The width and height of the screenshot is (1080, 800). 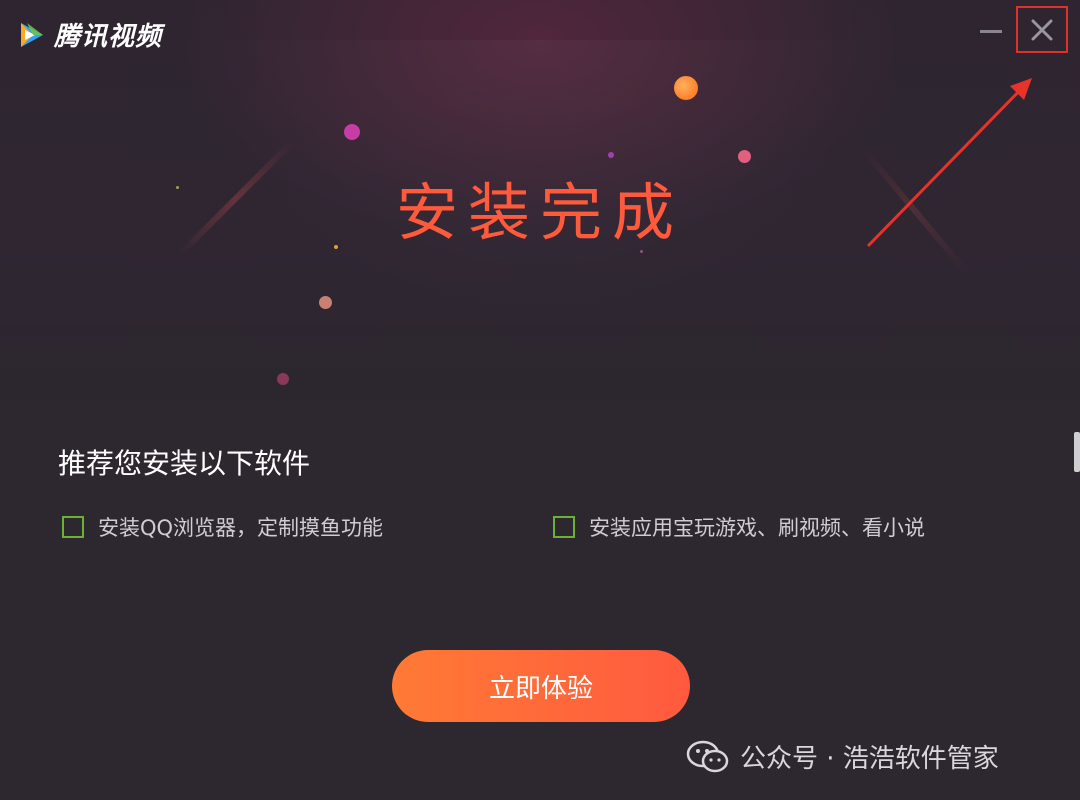 What do you see at coordinates (184, 463) in the screenshot?
I see `recommend-title: 推荐您安装以下软件` at bounding box center [184, 463].